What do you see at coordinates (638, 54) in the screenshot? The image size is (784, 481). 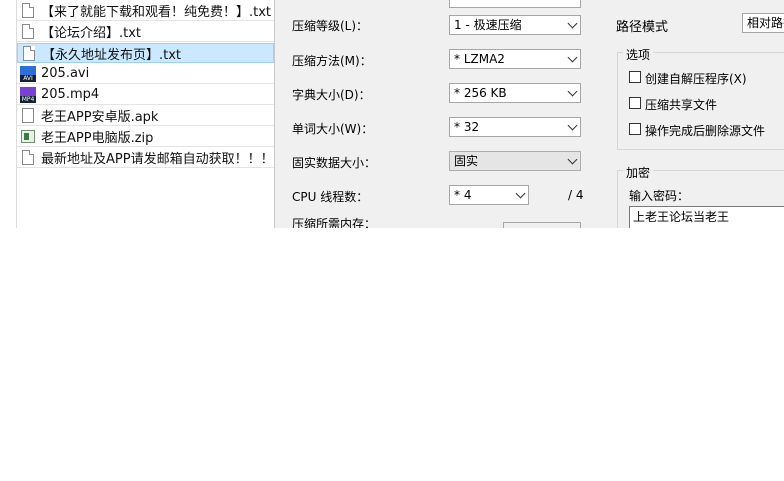 I see `options-title: 选项` at bounding box center [638, 54].